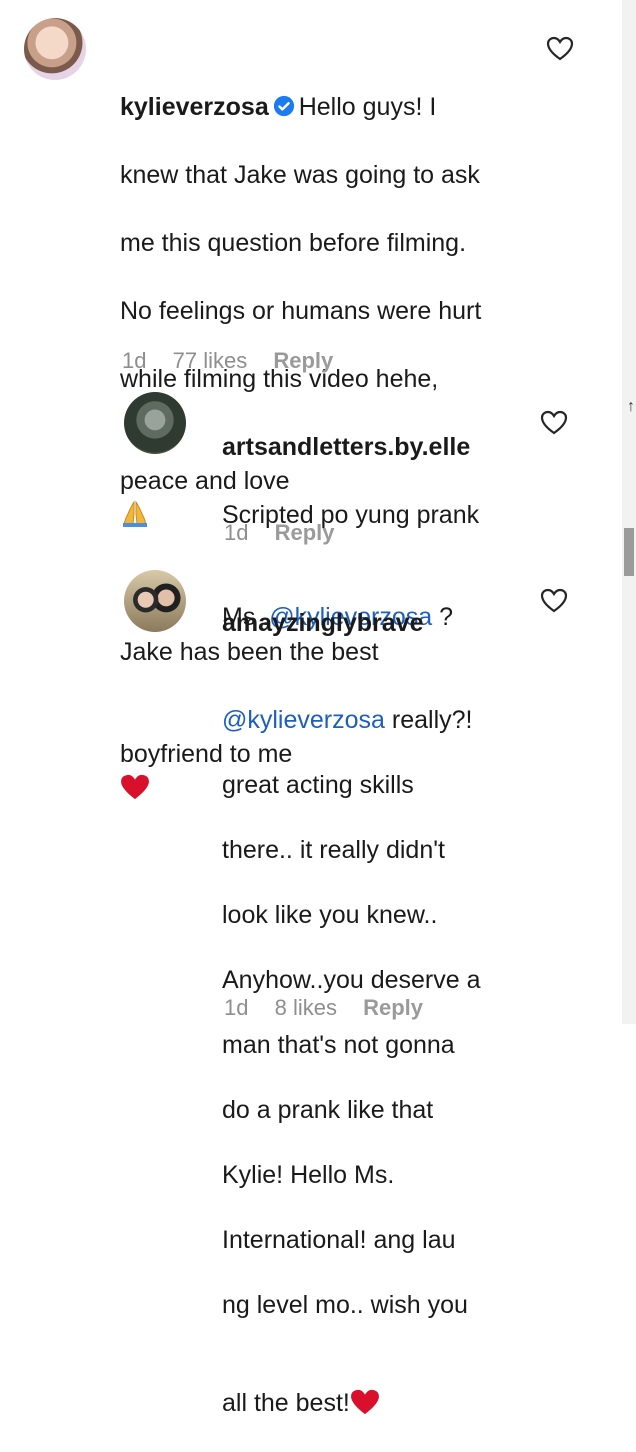  Describe the element at coordinates (428, 720) in the screenshot. I see `comment-text-segment: really?!` at that location.